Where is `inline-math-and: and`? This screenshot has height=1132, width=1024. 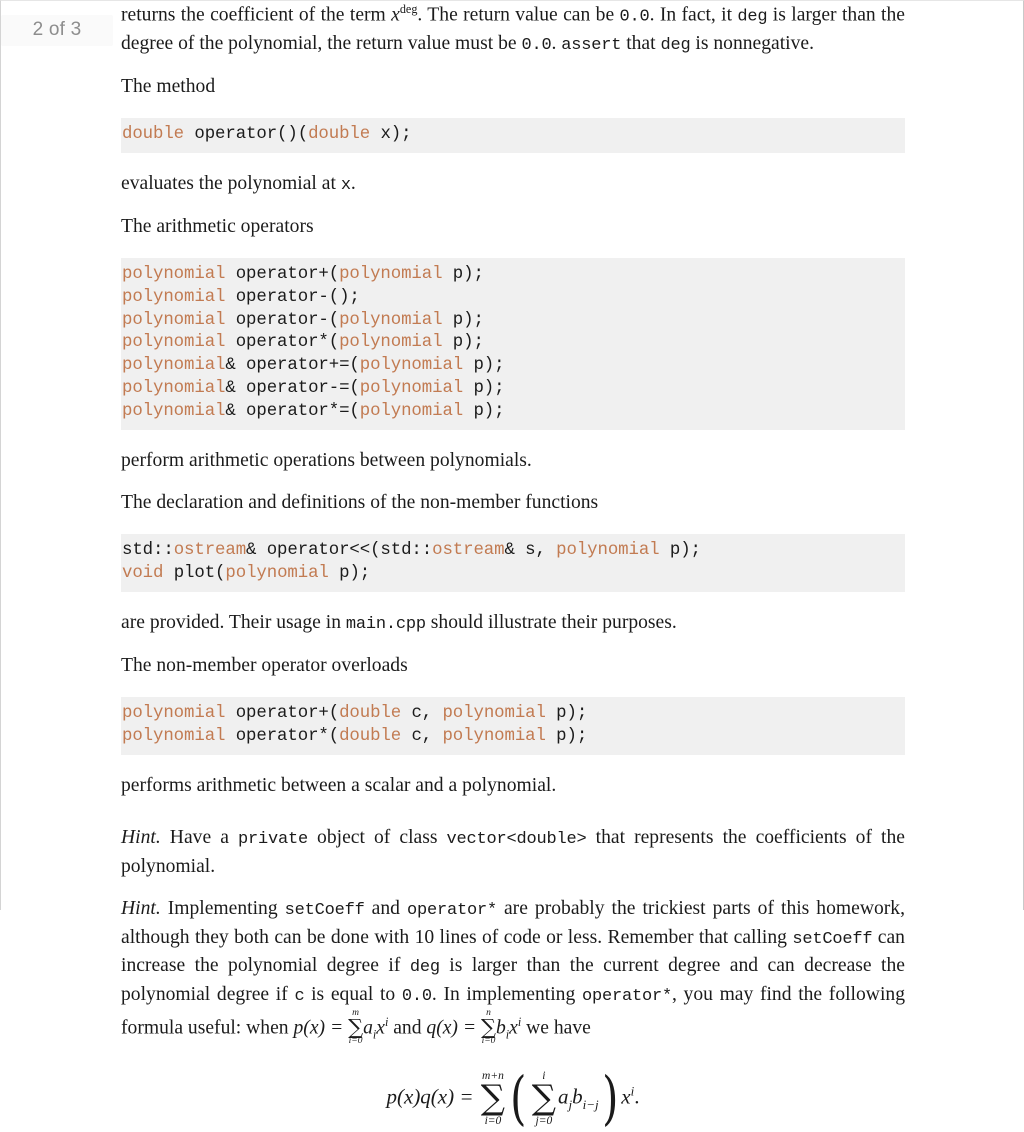
inline-math-and: and is located at coordinates (407, 1028).